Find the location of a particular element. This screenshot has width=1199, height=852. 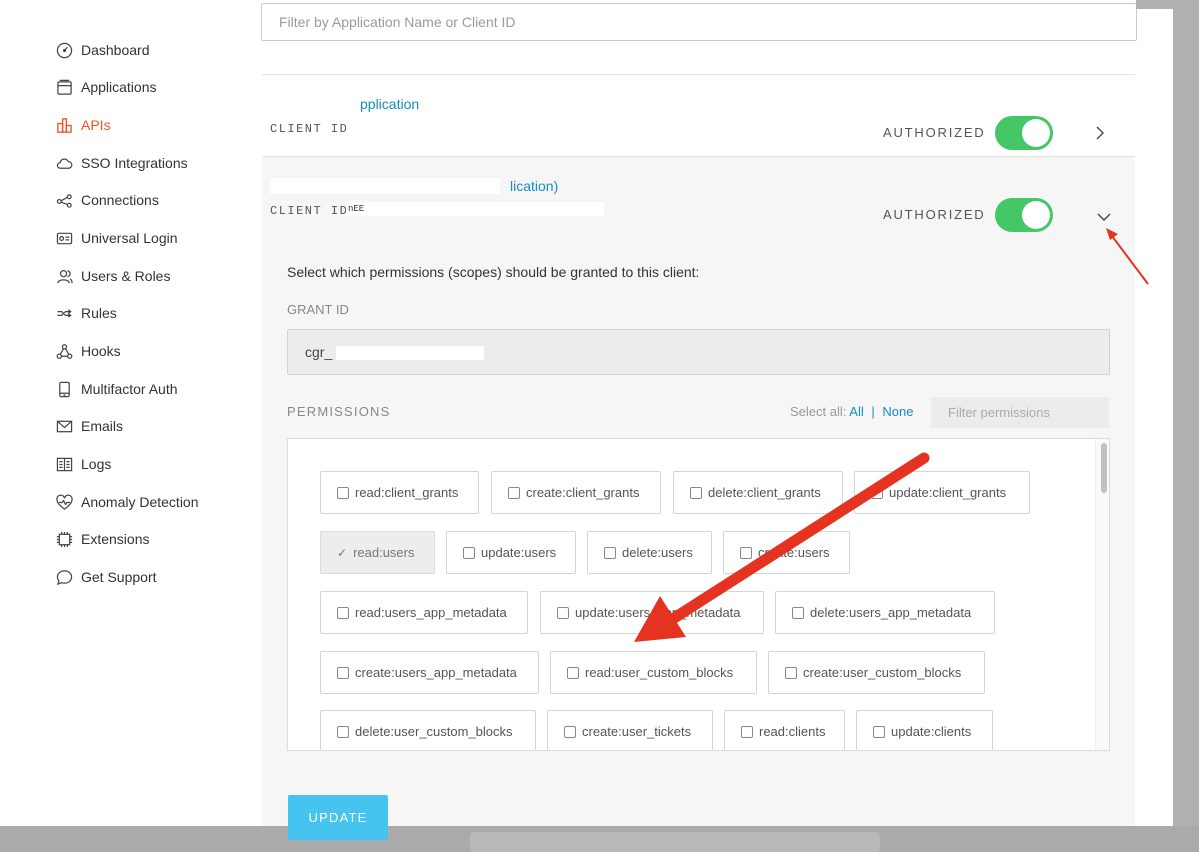

chat-bubble-icon is located at coordinates (64, 577).